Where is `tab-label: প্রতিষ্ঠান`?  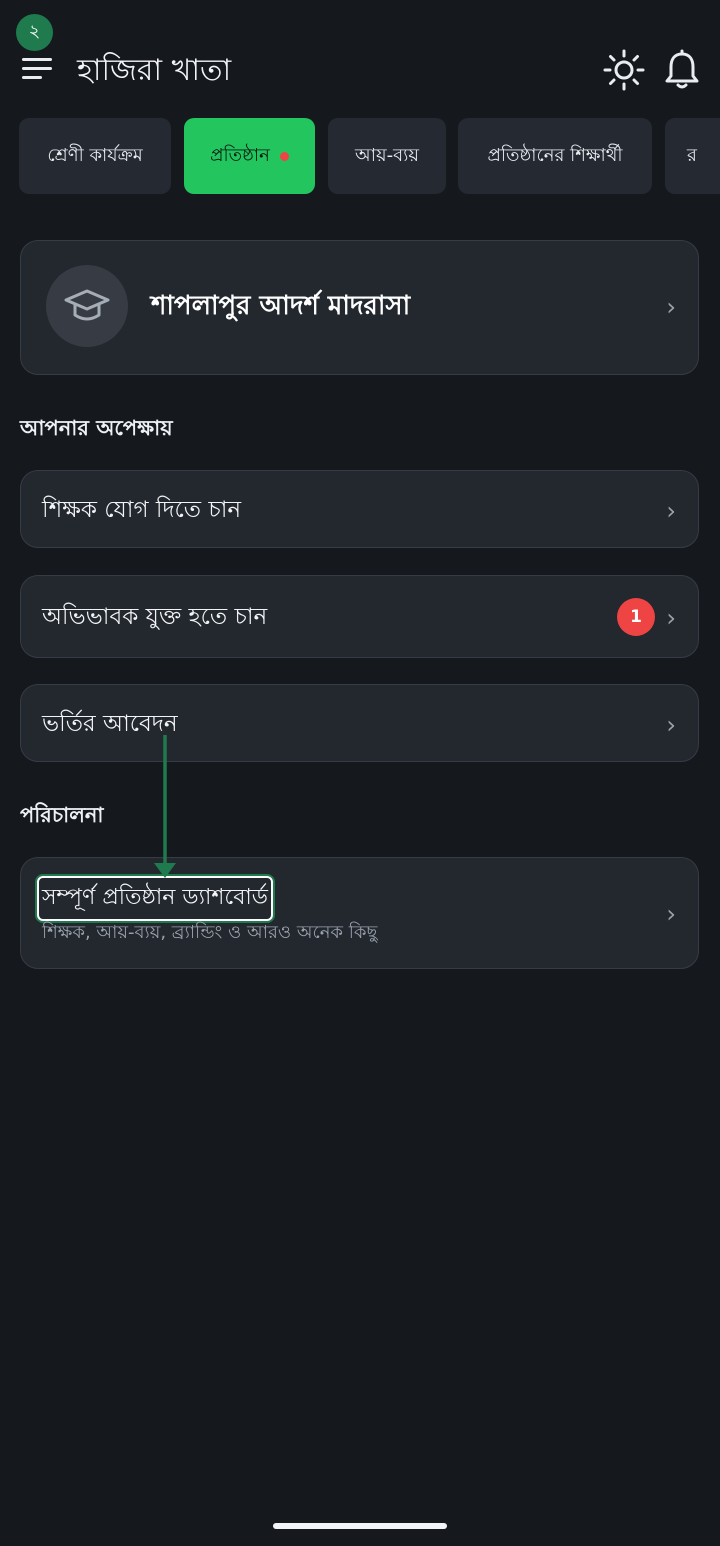 tab-label: প্রতিষ্ঠান is located at coordinates (240, 155).